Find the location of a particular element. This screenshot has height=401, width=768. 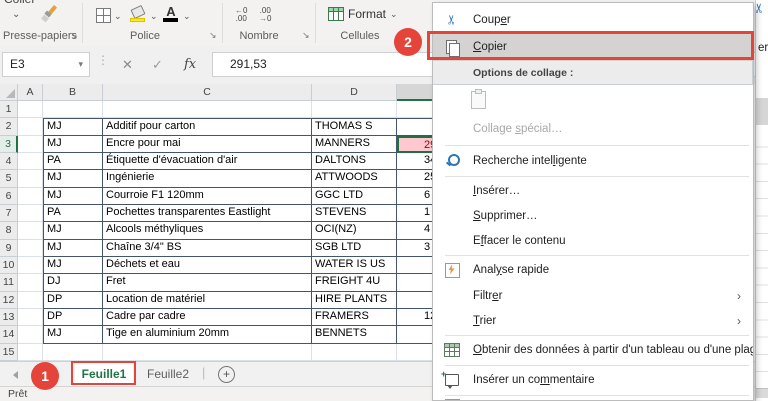

cell-D9: SGB LTD is located at coordinates (354, 248).